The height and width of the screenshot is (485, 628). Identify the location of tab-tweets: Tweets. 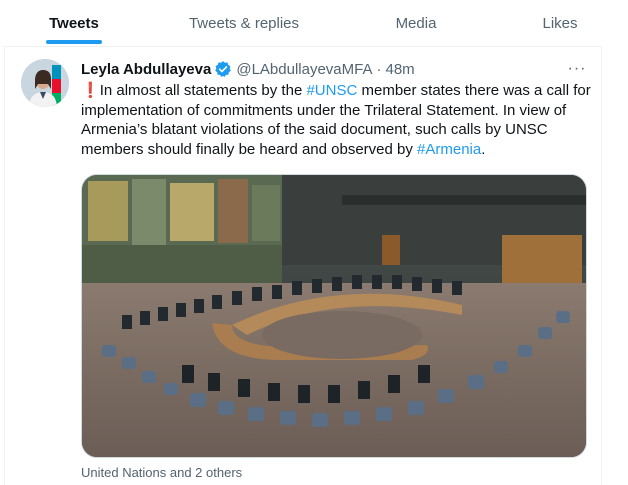
(74, 23).